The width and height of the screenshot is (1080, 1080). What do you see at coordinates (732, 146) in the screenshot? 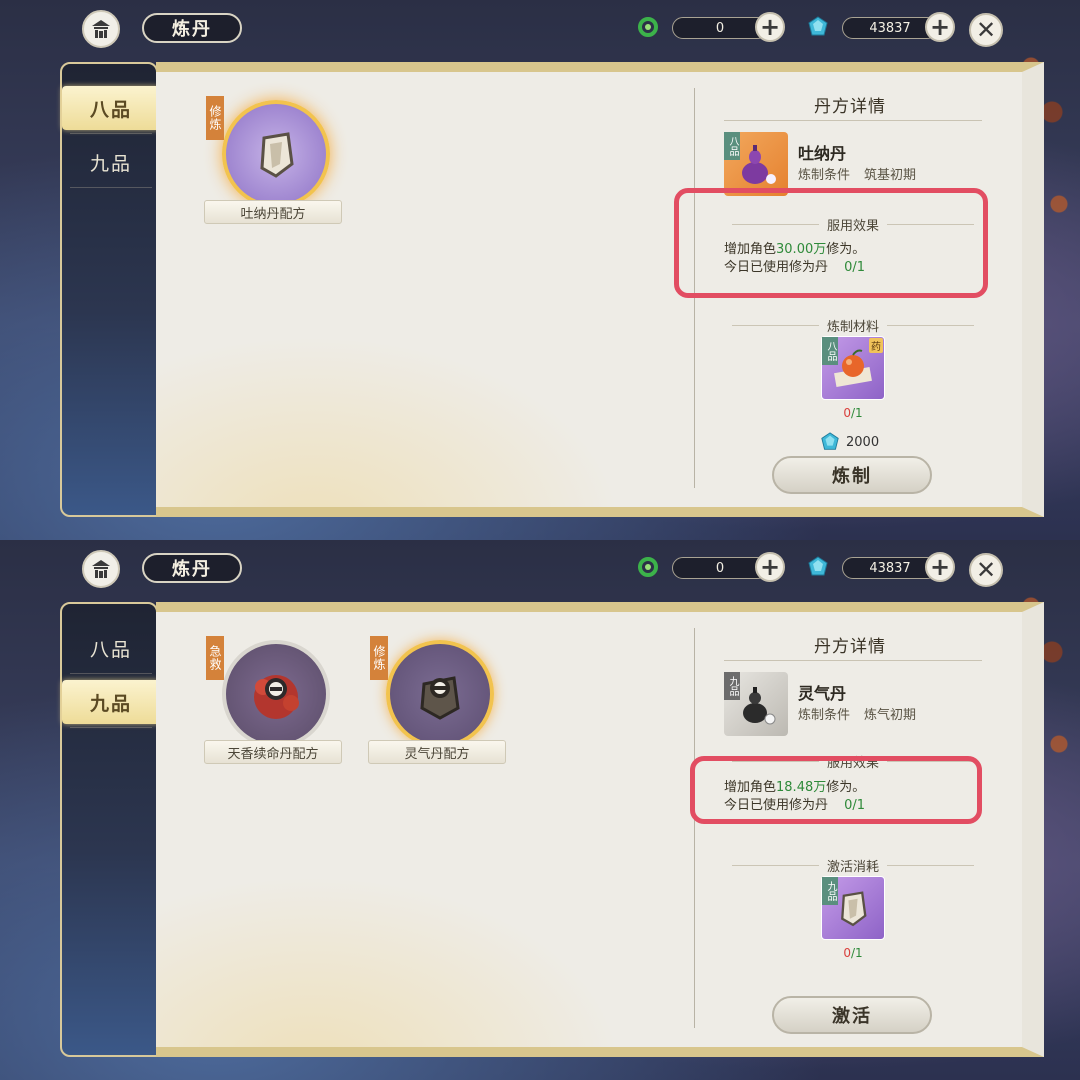
I see `grade-badge: 八品` at bounding box center [732, 146].